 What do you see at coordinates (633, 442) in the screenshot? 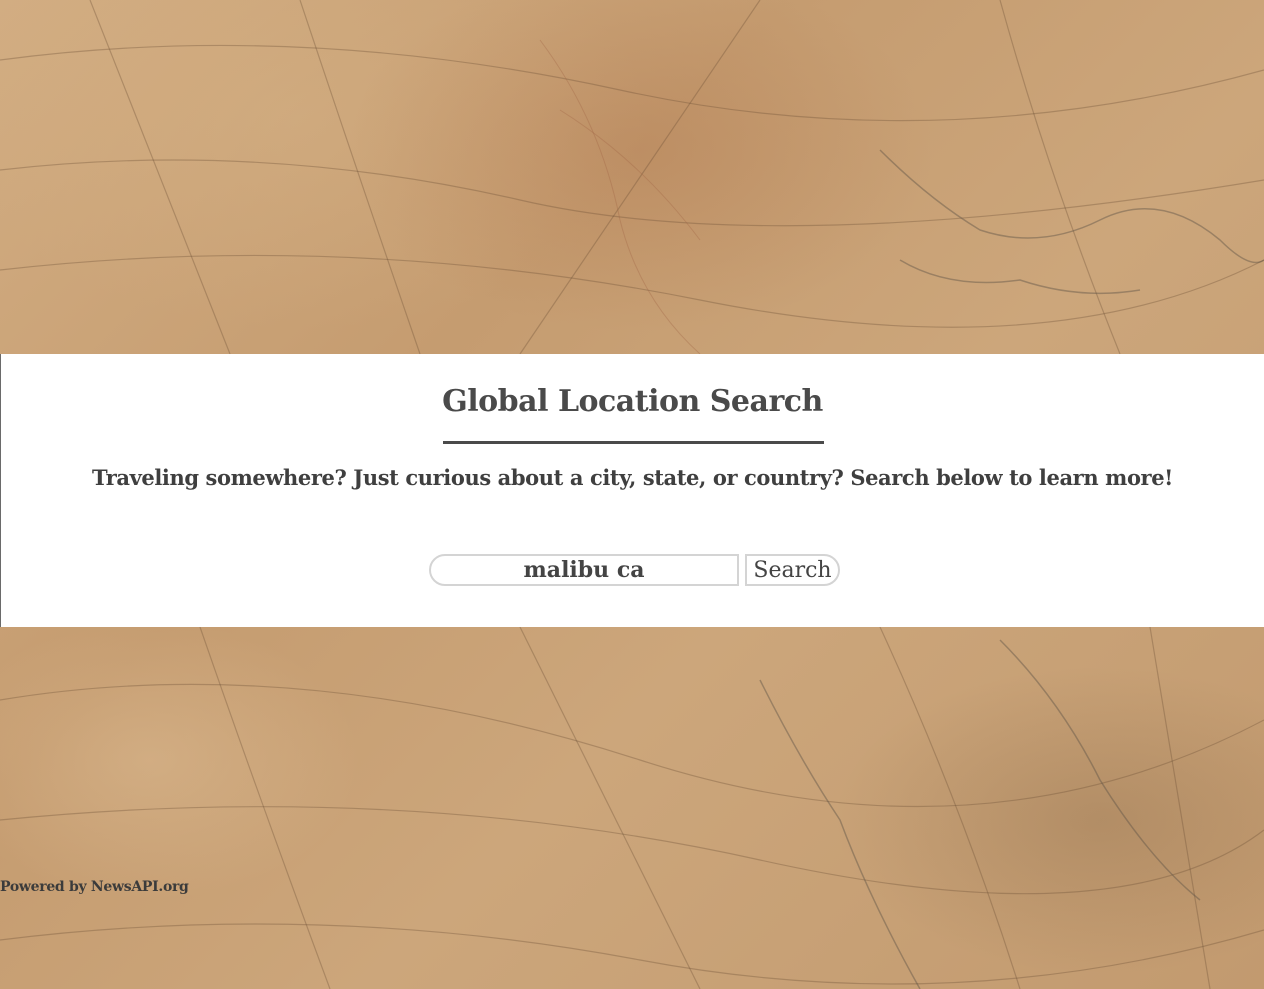
I see `title-divider` at bounding box center [633, 442].